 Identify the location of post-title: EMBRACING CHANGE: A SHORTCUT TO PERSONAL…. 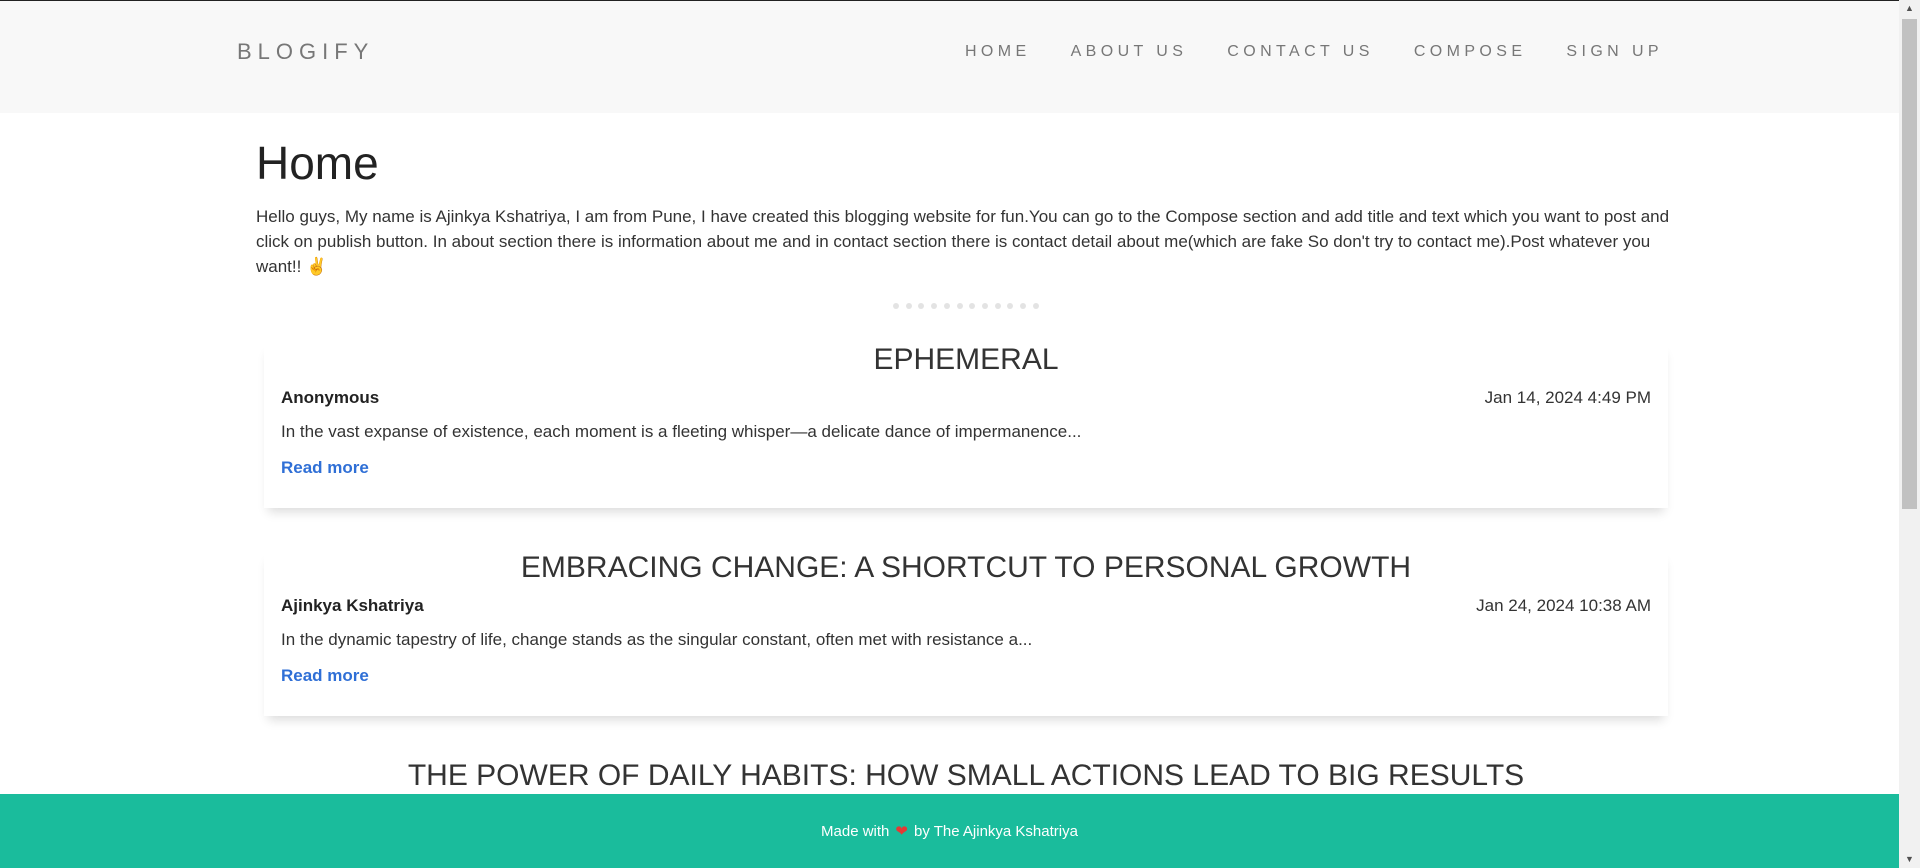
(966, 567).